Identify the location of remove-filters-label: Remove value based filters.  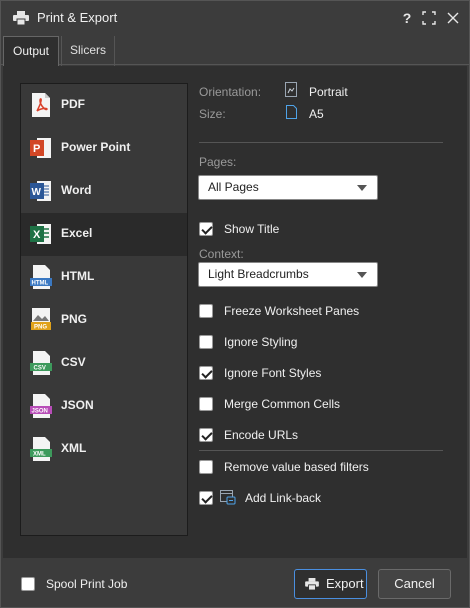
(296, 467).